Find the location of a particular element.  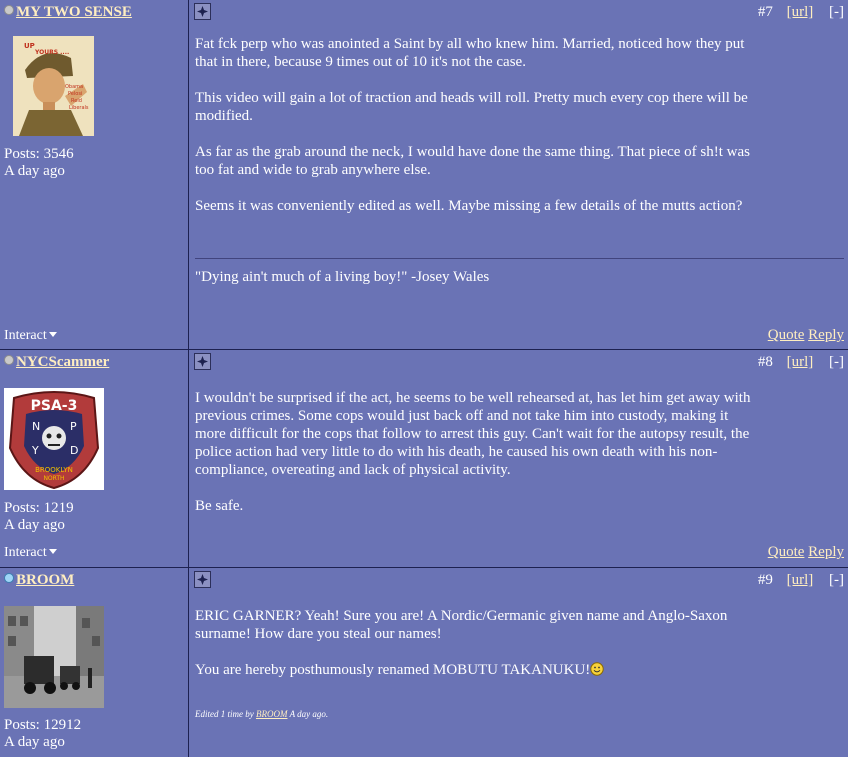

user-panel: BROOM Posts: 12912 A day ago is located at coordinates (94, 662).